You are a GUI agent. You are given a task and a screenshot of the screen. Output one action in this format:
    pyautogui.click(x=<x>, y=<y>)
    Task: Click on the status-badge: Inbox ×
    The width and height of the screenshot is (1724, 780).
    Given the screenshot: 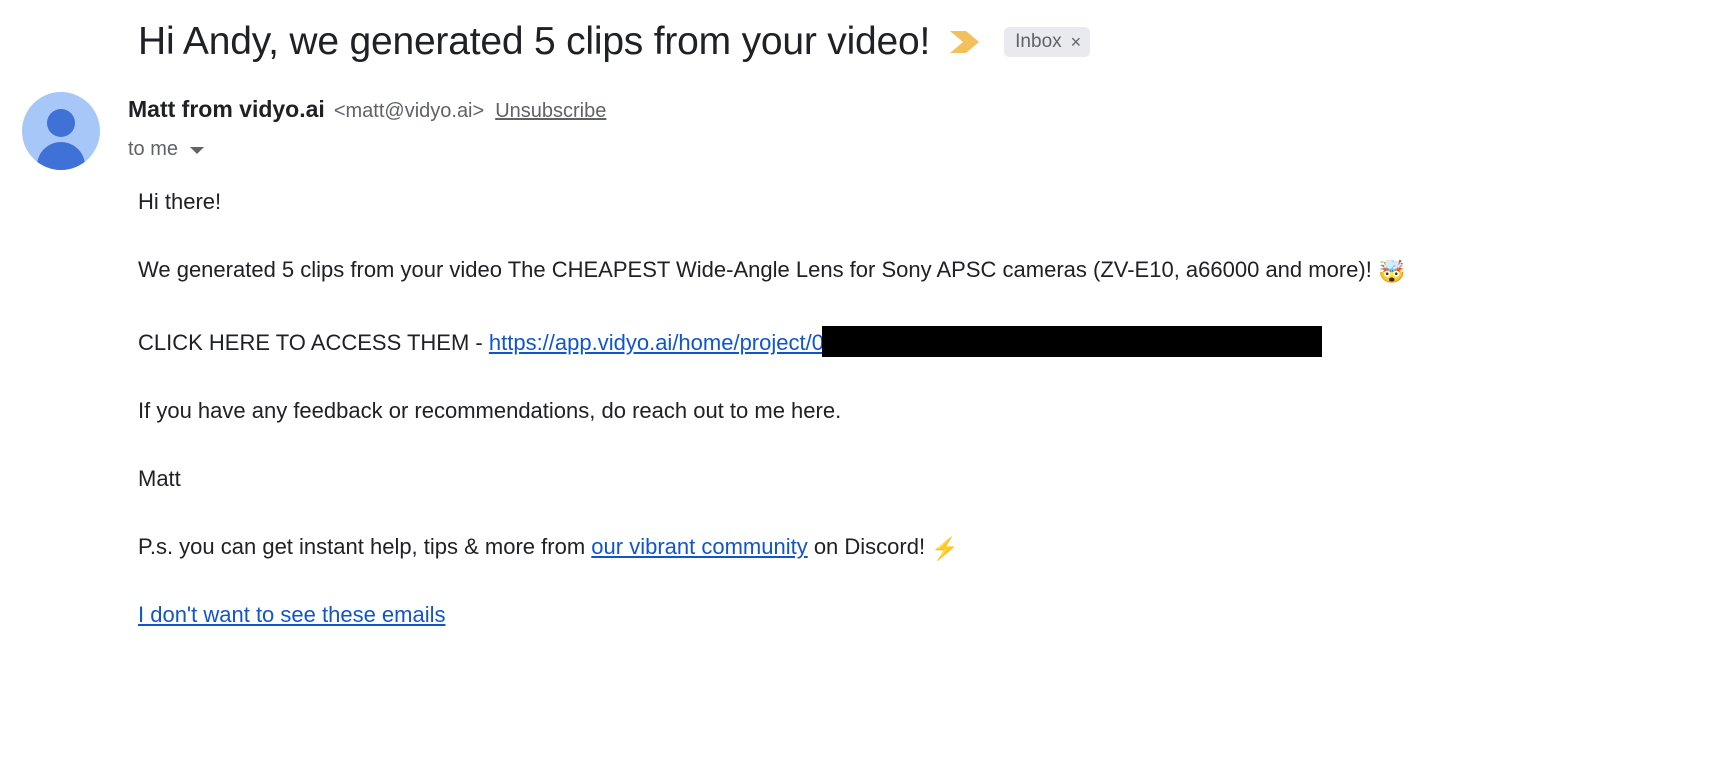 What is the action you would take?
    pyautogui.click(x=1047, y=42)
    